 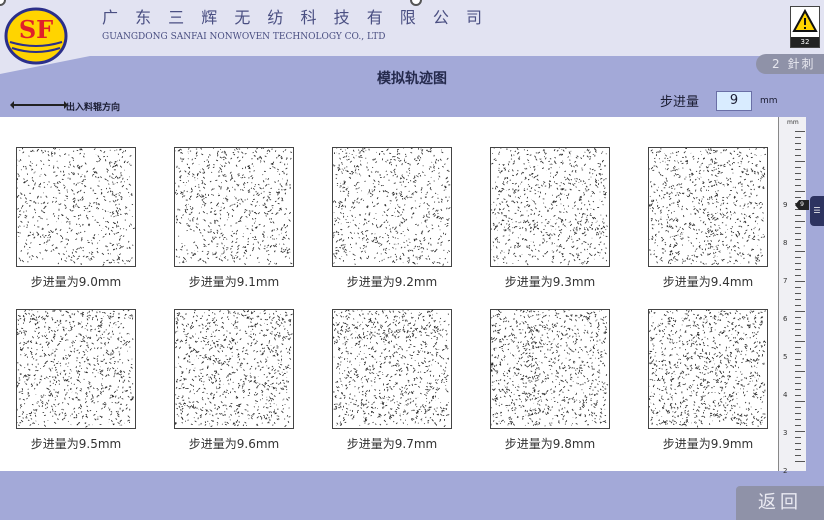 I want to click on step-unit: mm, so click(x=769, y=101).